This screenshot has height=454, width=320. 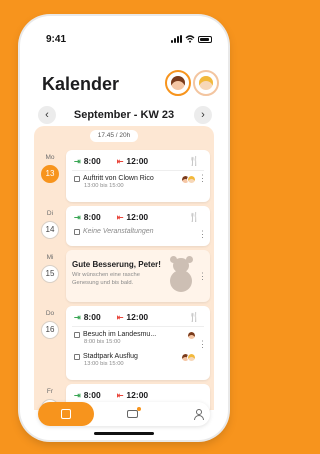 I want to click on inbox-icon, so click(x=133, y=412).